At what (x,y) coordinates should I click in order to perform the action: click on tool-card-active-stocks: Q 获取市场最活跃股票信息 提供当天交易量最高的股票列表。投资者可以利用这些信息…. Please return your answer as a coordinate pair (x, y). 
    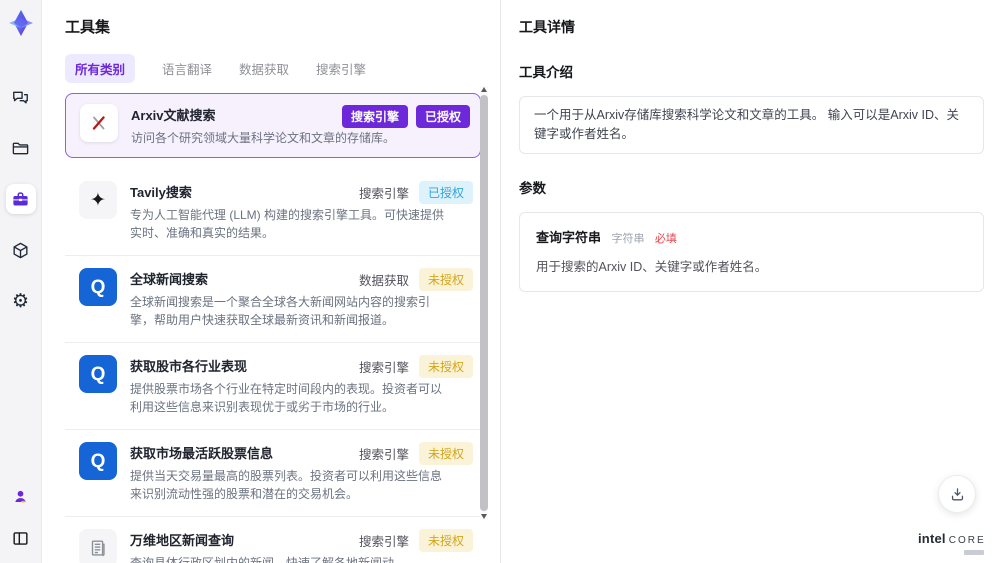
    Looking at the image, I should click on (273, 473).